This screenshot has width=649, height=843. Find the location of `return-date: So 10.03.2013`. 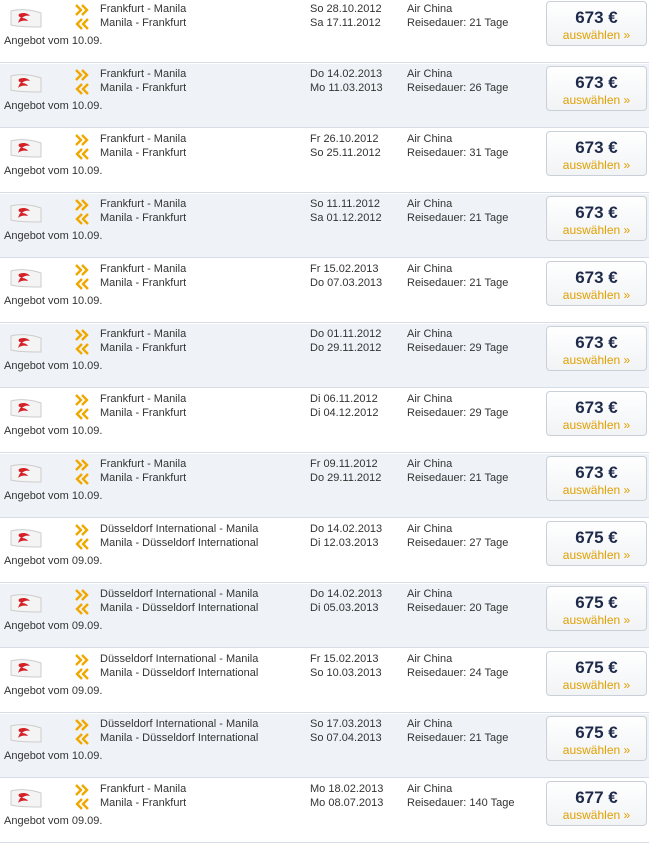

return-date: So 10.03.2013 is located at coordinates (346, 673).